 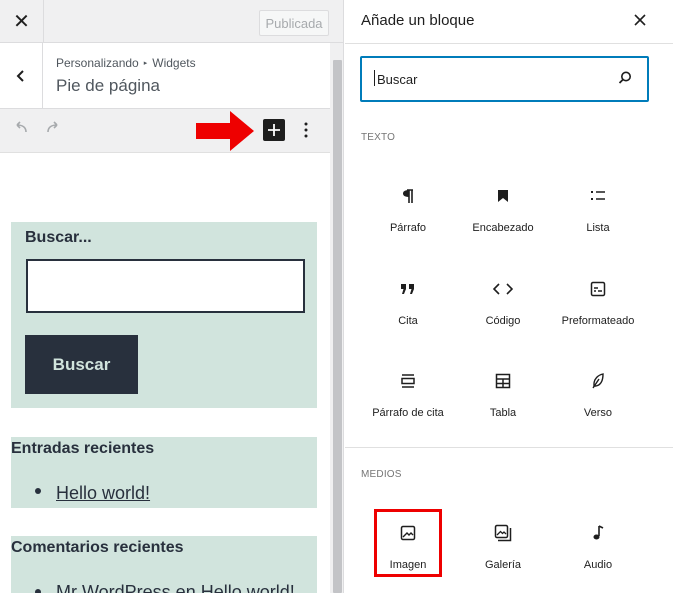 What do you see at coordinates (624, 77) in the screenshot?
I see `search-icon` at bounding box center [624, 77].